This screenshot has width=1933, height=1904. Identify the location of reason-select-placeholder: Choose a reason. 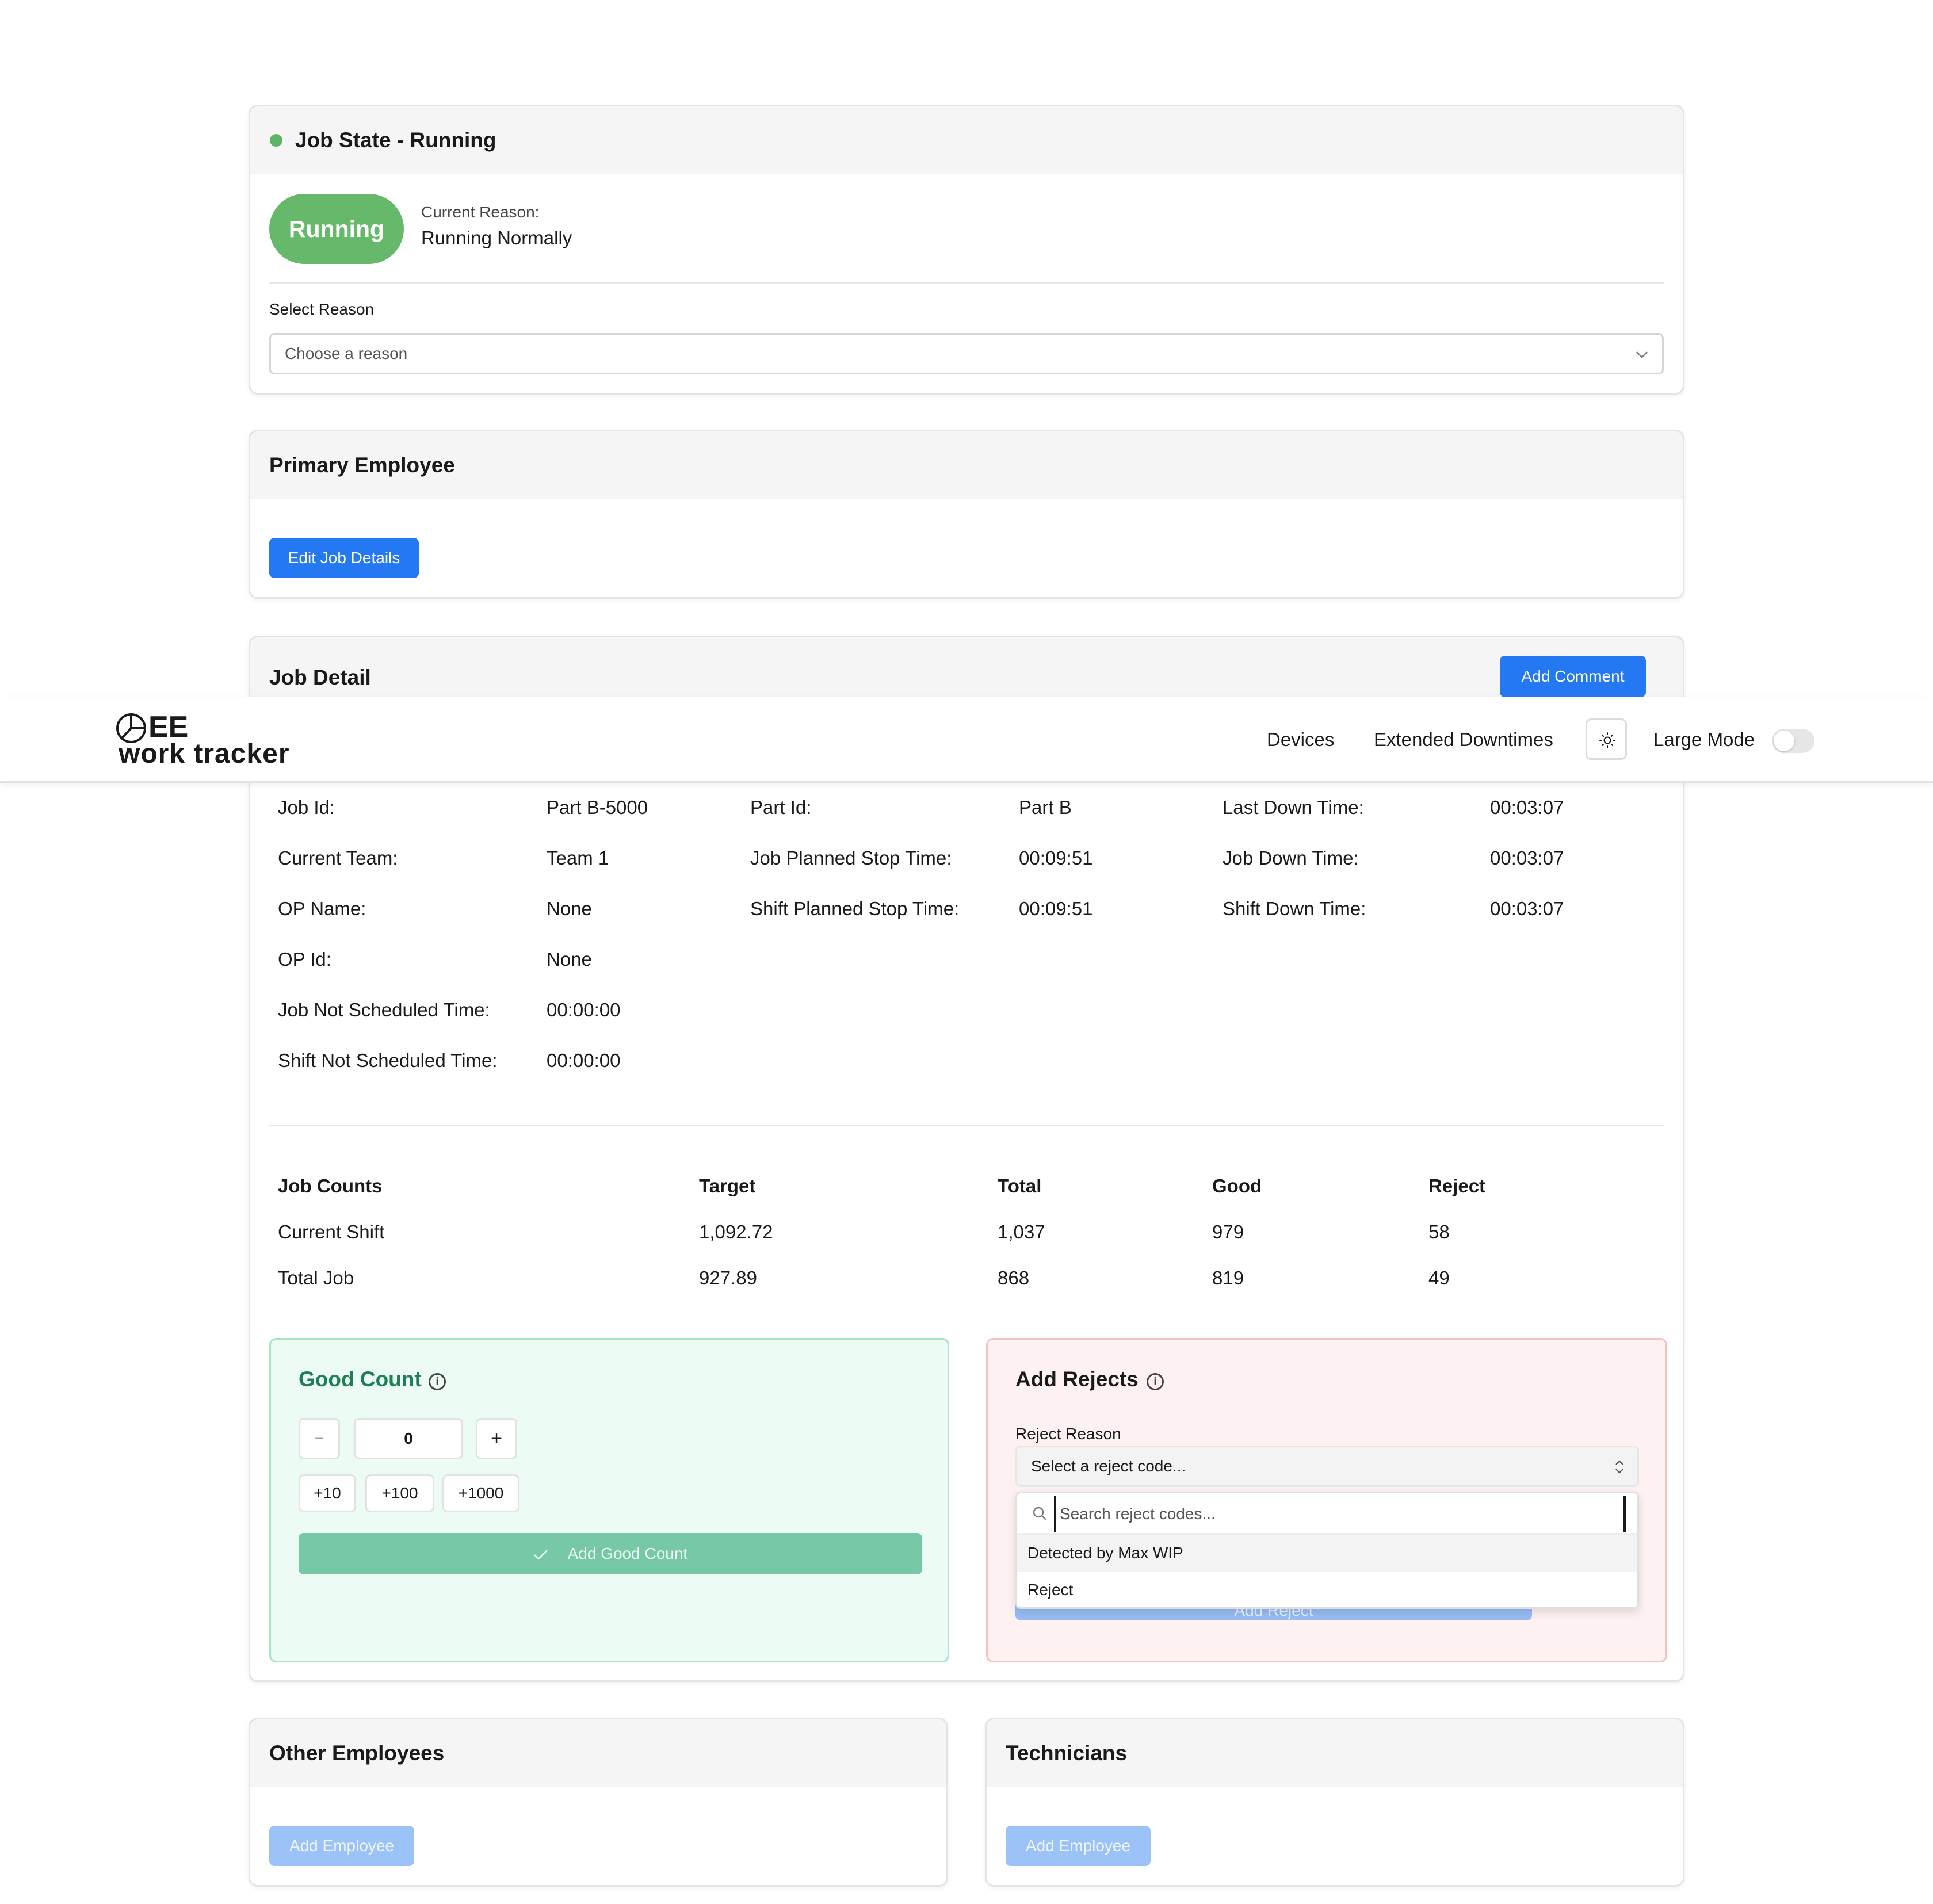
(346, 353).